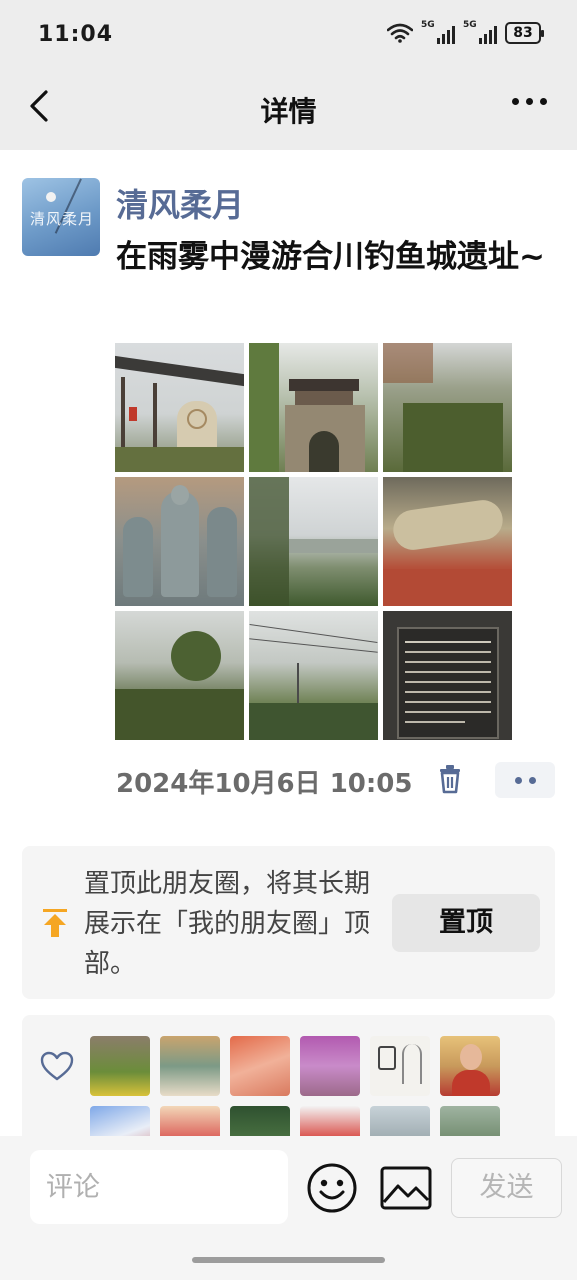 This screenshot has width=577, height=1280. Describe the element at coordinates (55, 923) in the screenshot. I see `pin-top-icon` at that location.